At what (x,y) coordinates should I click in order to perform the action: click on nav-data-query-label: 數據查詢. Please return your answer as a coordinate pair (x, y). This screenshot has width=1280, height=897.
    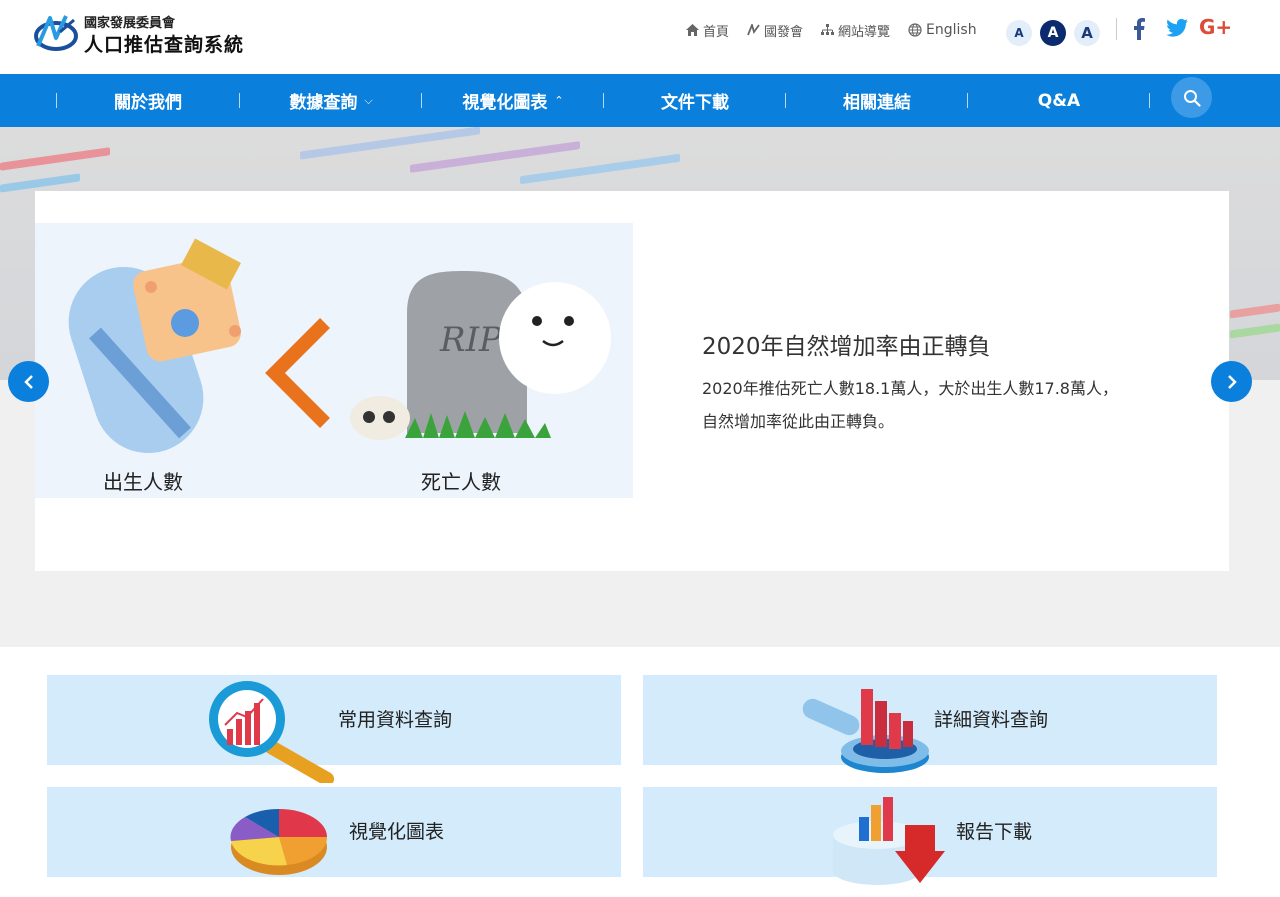
    Looking at the image, I should click on (323, 103).